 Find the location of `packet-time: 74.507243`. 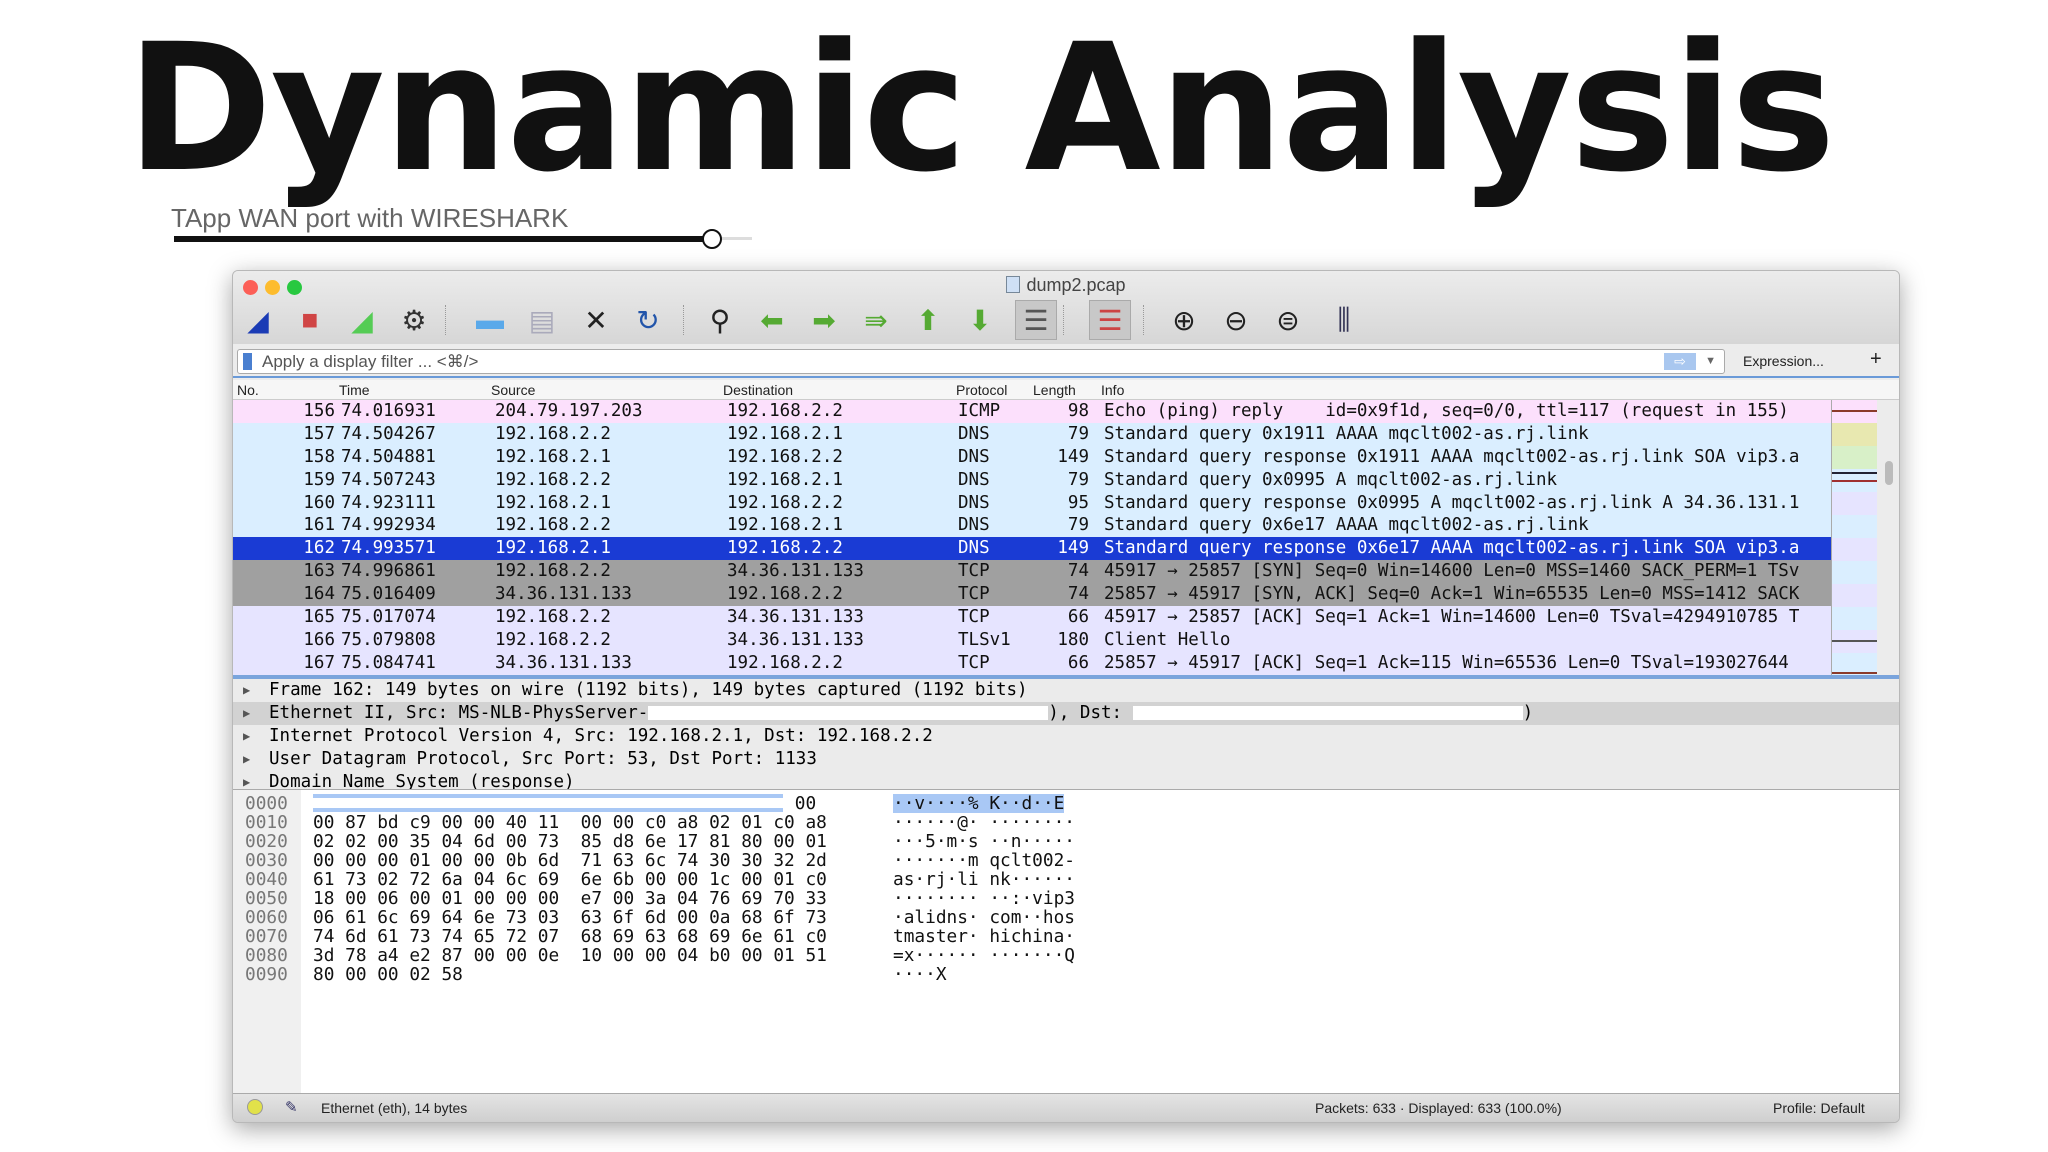

packet-time: 74.507243 is located at coordinates (388, 479).